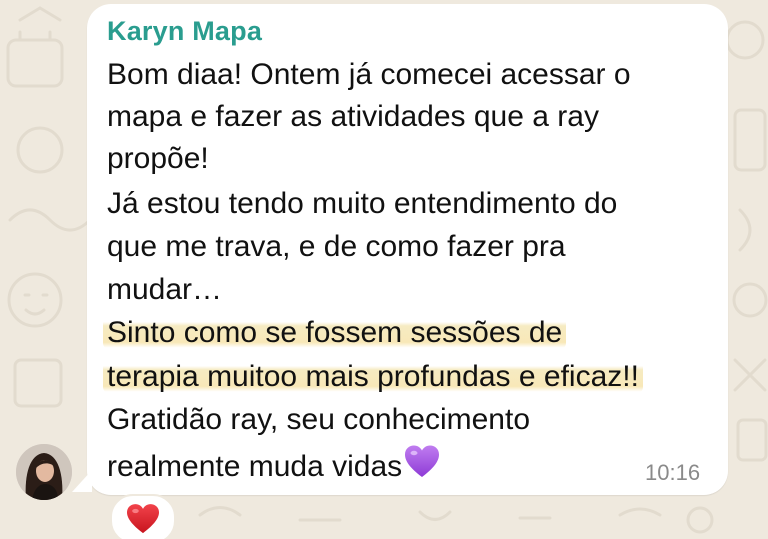 This screenshot has height=539, width=768. I want to click on message-line-text: realmente muda vidas, so click(255, 466).